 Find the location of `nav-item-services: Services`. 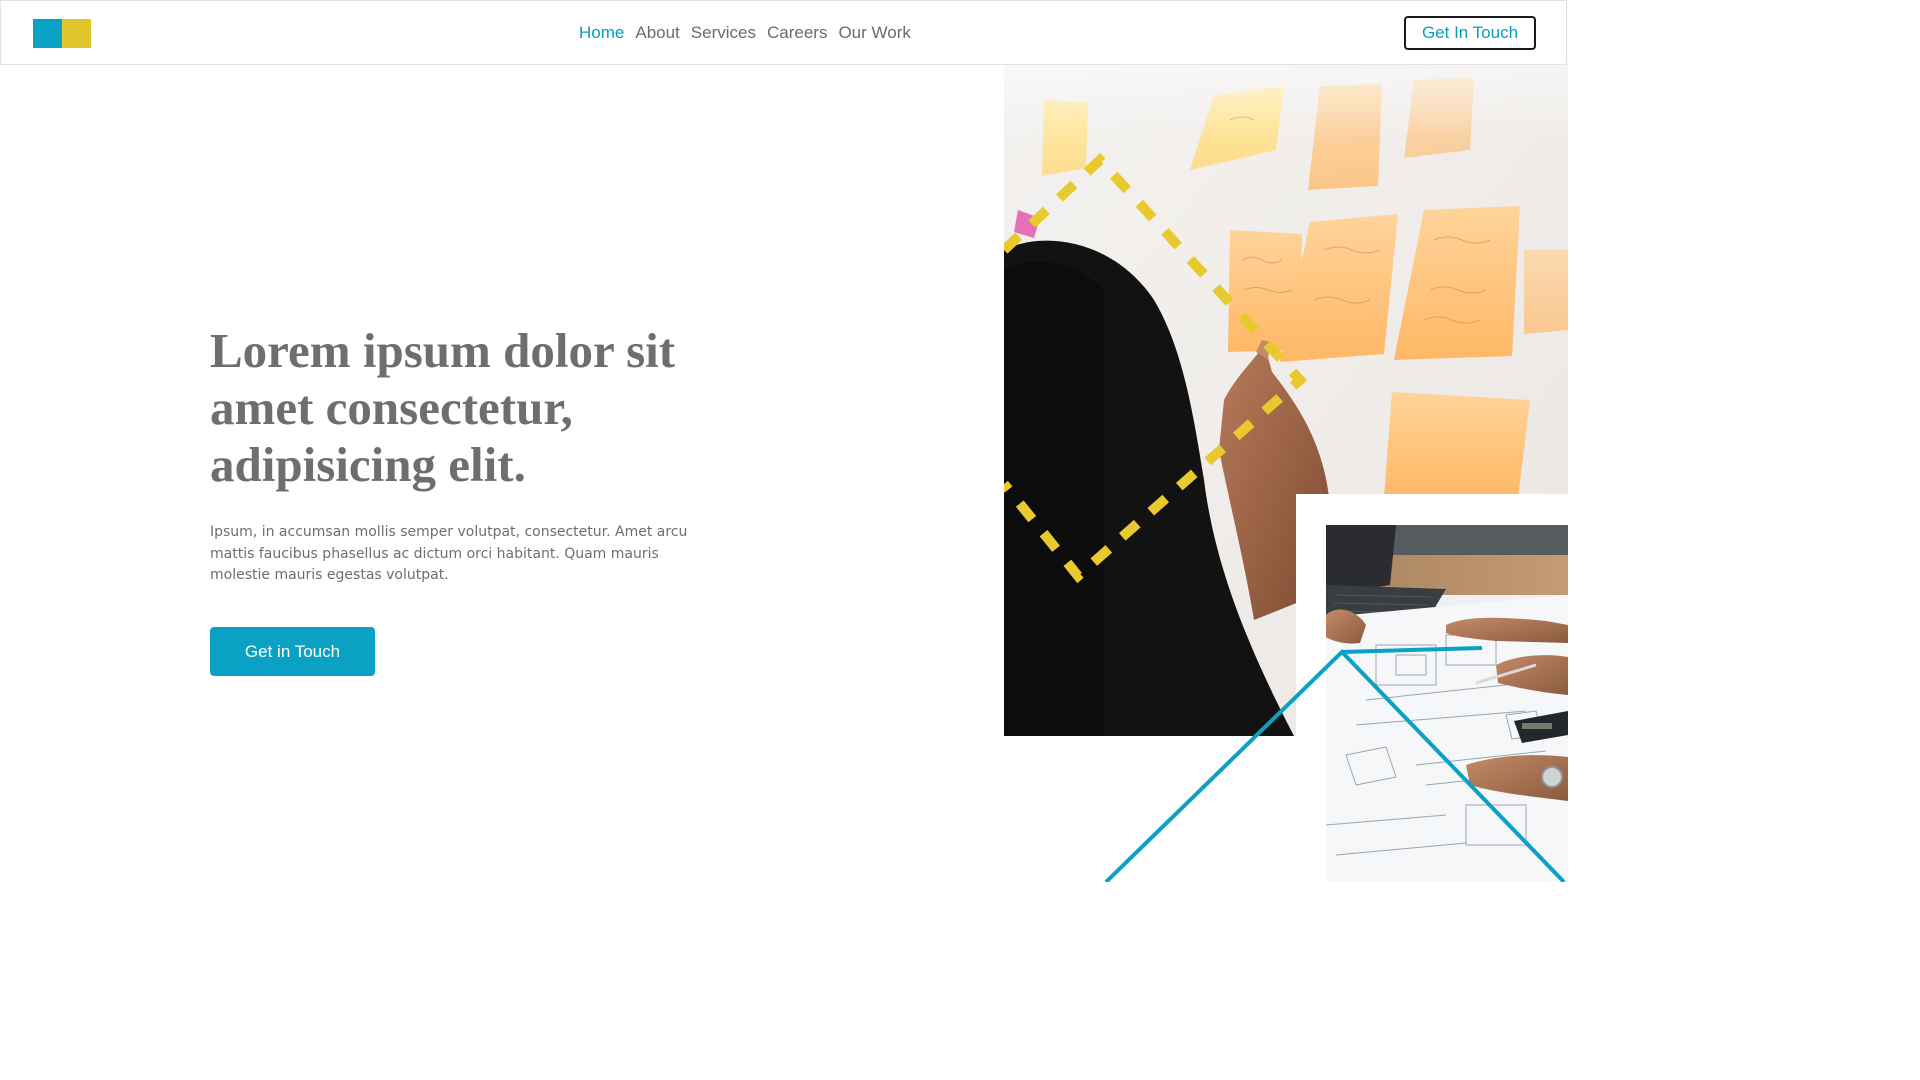

nav-item-services: Services is located at coordinates (723, 33).